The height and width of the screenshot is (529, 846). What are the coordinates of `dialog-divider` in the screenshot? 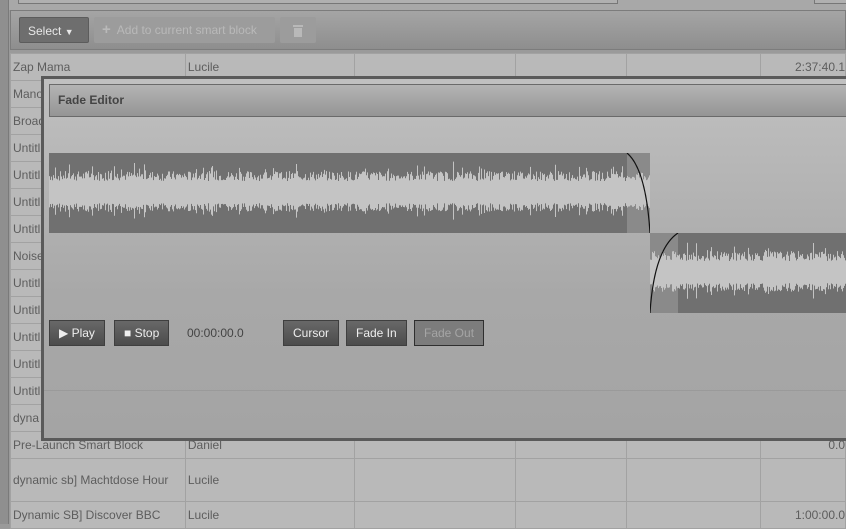 It's located at (445, 390).